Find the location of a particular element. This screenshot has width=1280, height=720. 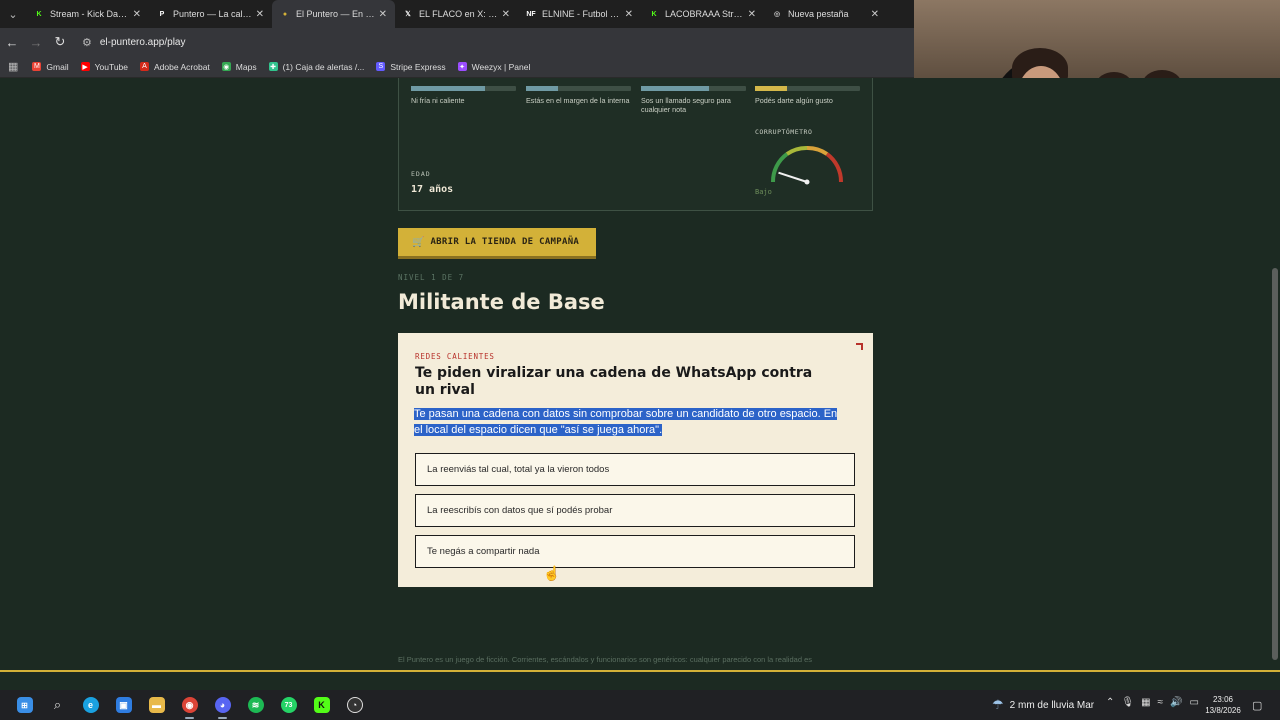

store-icon: ▣ is located at coordinates (123, 705).